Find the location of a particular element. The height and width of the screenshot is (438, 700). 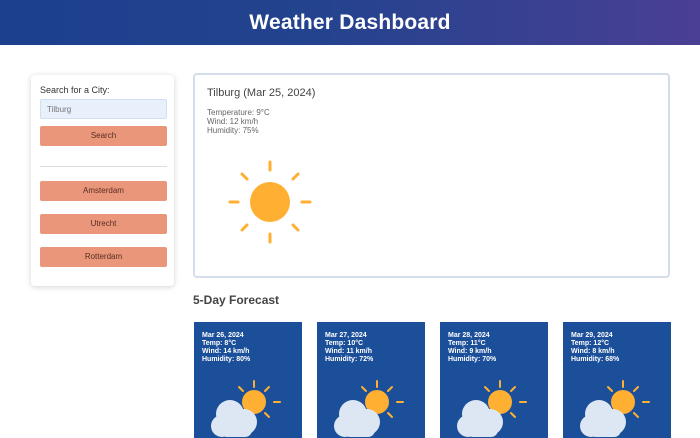

search-label: Search for a City: is located at coordinates (75, 90).